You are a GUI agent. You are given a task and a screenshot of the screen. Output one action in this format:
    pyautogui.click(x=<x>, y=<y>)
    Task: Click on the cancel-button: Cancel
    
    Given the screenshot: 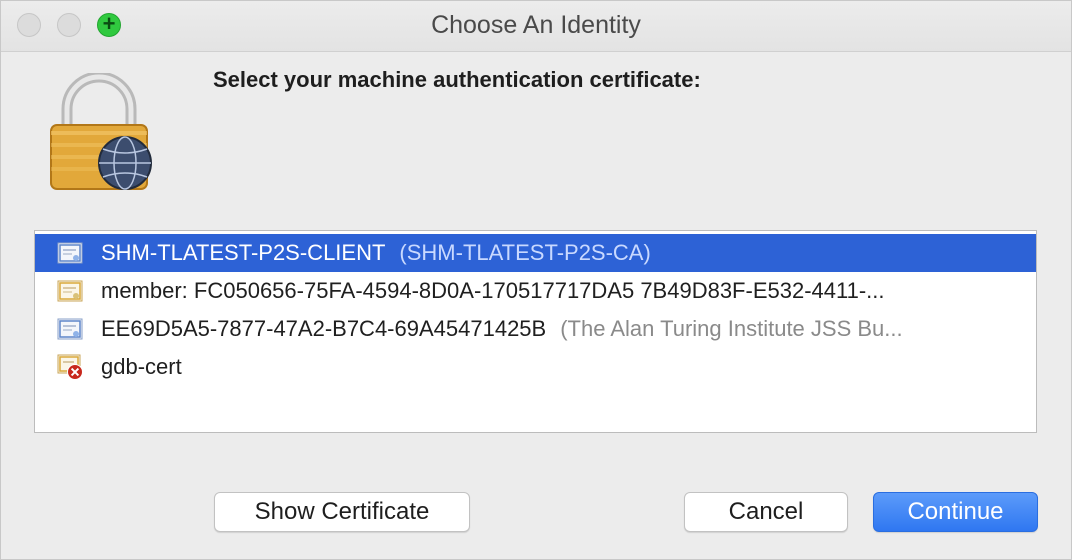 What is the action you would take?
    pyautogui.click(x=766, y=512)
    